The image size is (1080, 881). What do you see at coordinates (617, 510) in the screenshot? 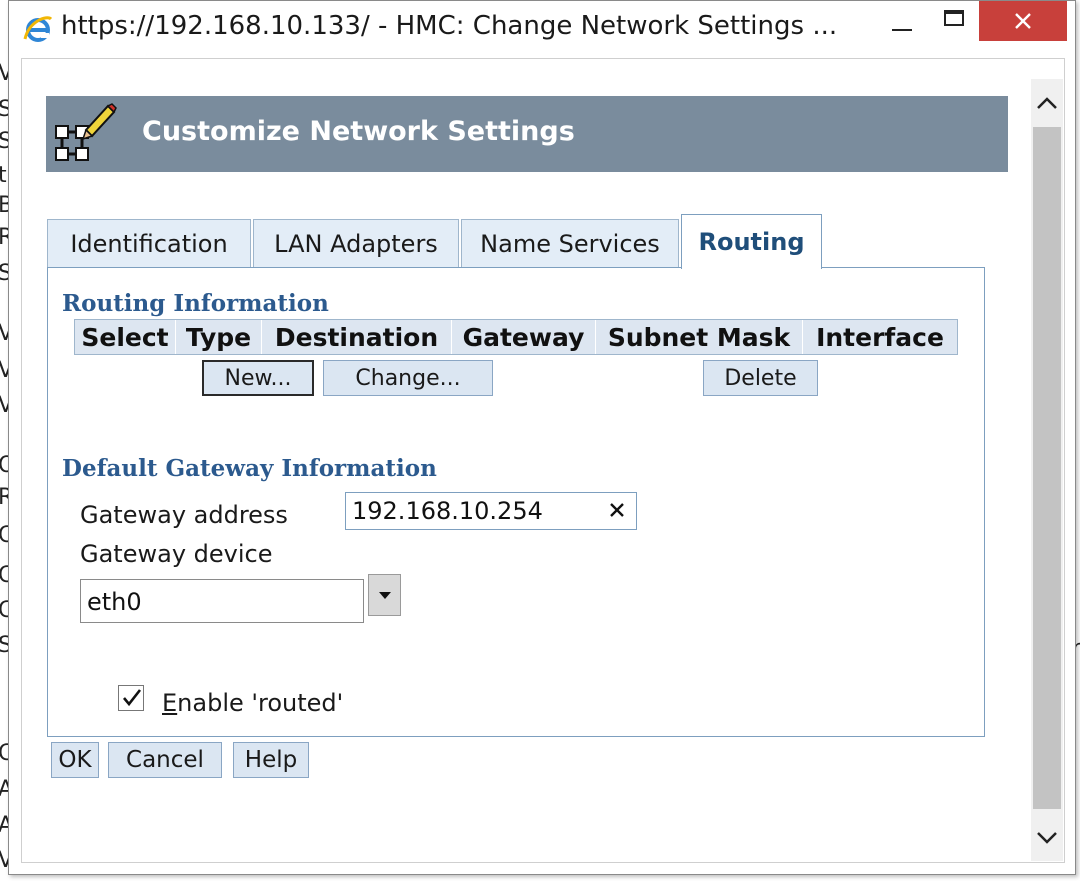
I see `clear-icon` at bounding box center [617, 510].